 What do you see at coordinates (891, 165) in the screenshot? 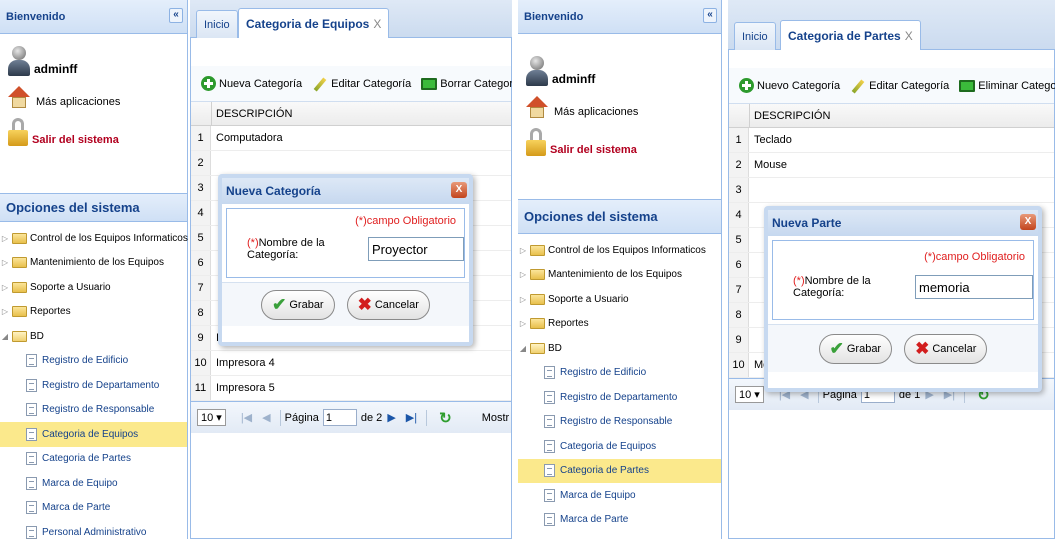
I see `table-row: 2 Mouse` at bounding box center [891, 165].